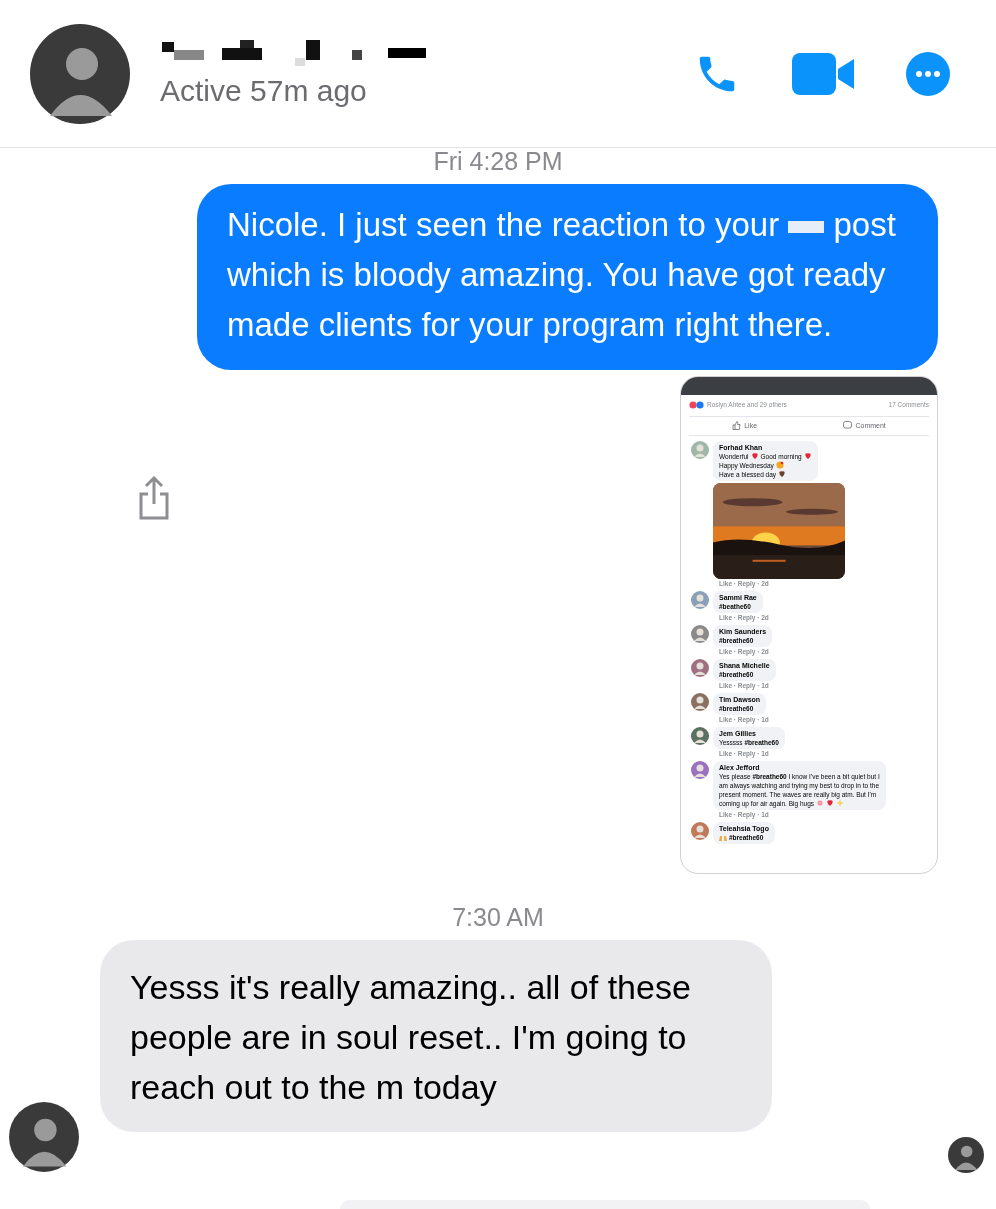 Image resolution: width=996 pixels, height=1209 pixels. I want to click on redaction-mark, so click(806, 227).